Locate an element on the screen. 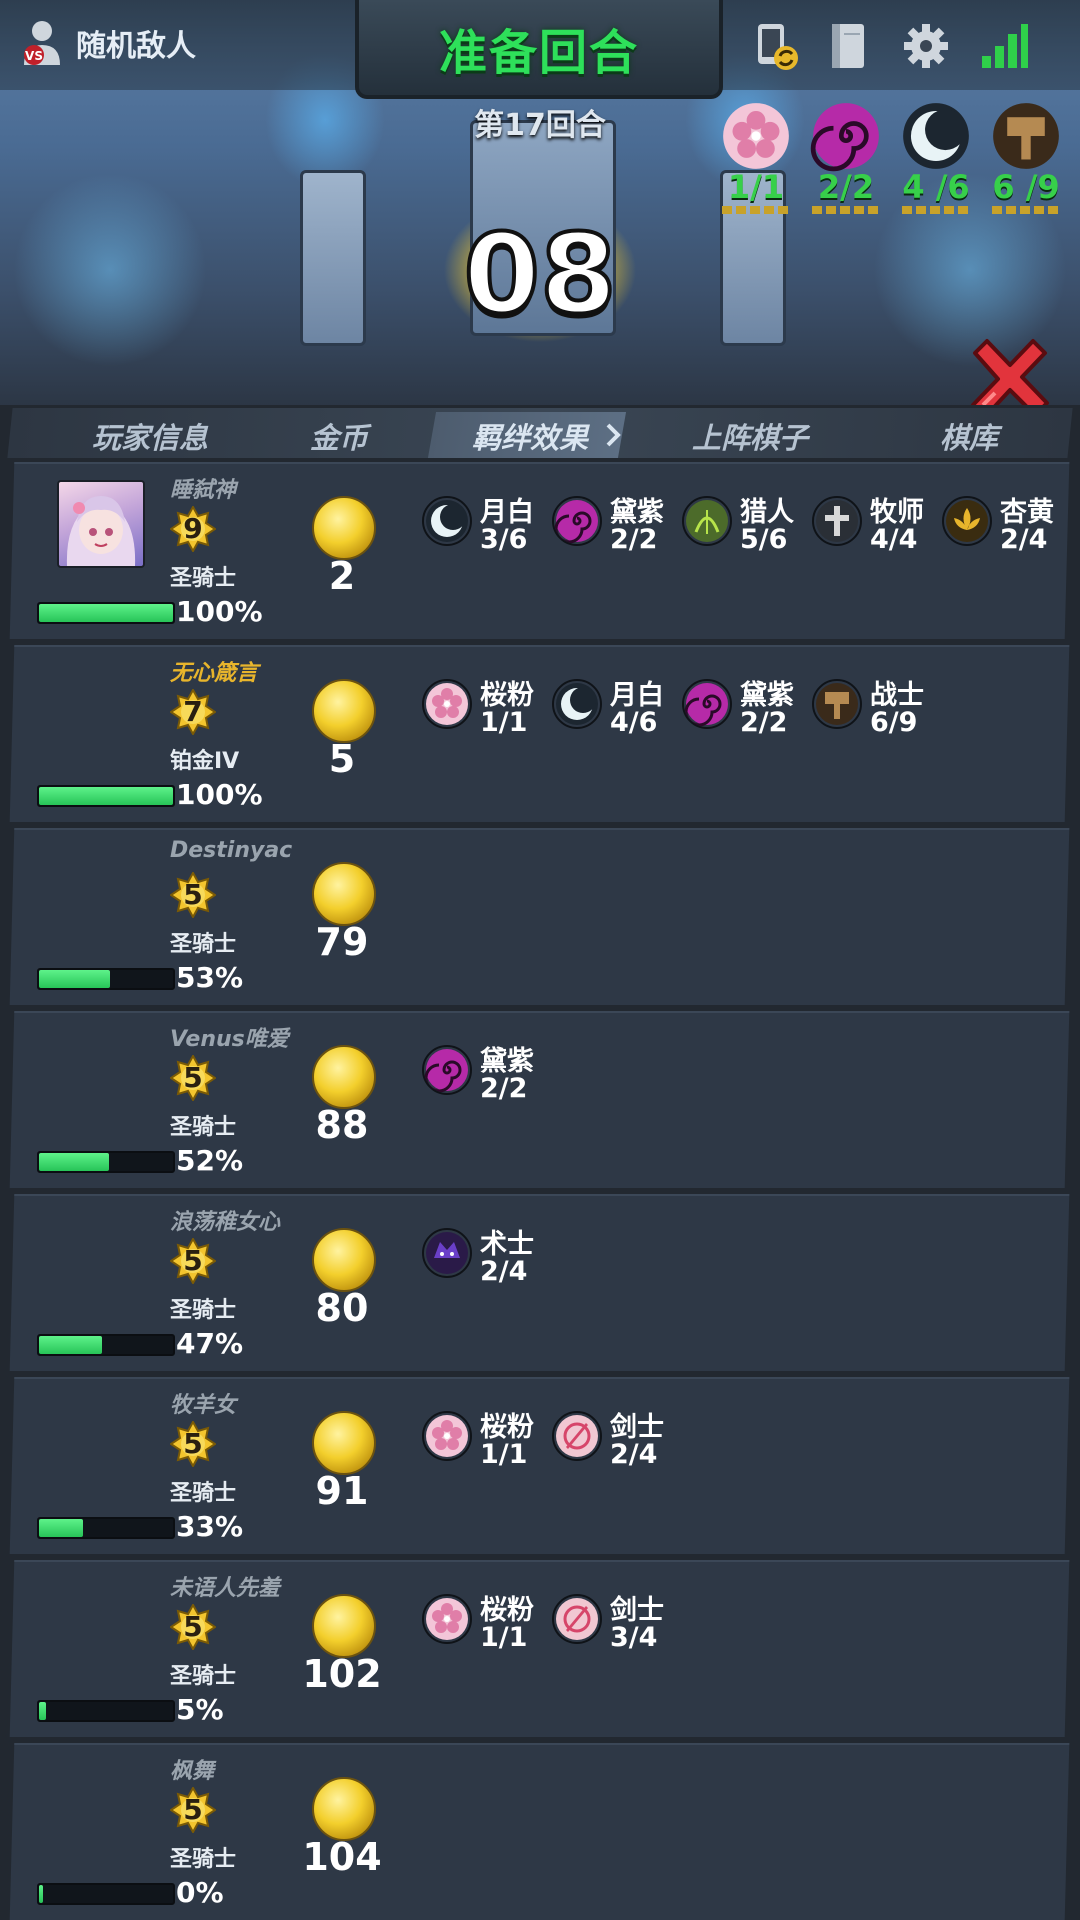 This screenshot has width=1080, height=1920. gold-amount: 80 is located at coordinates (342, 1308).